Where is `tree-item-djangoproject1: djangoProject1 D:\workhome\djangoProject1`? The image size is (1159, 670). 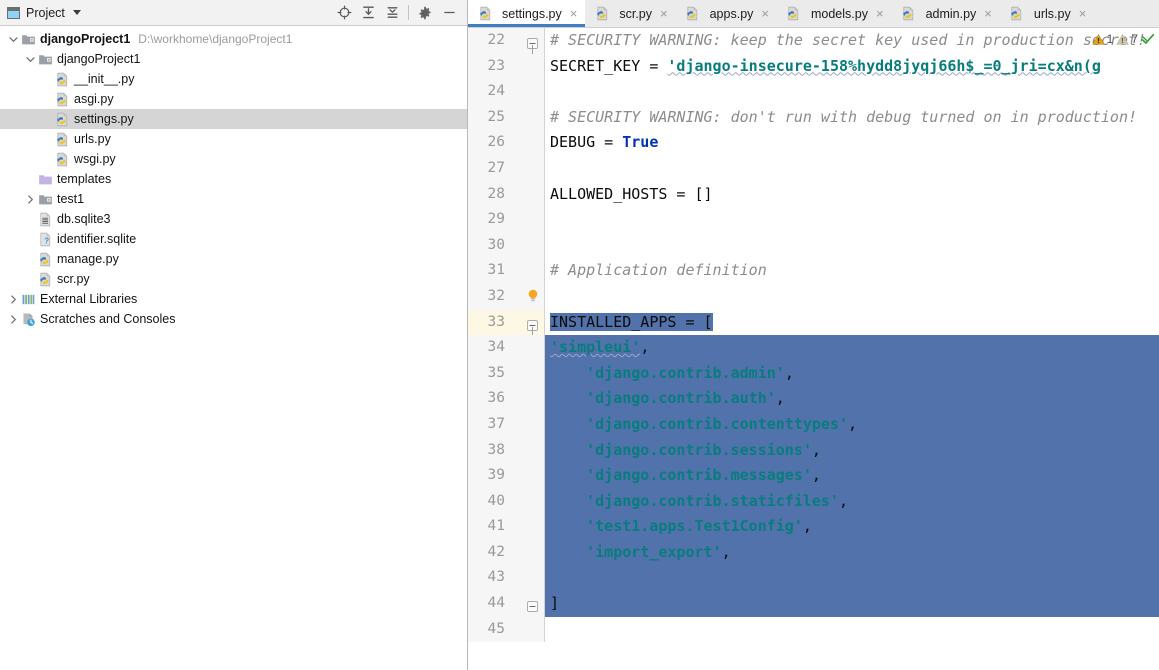 tree-item-djangoproject1: djangoProject1 D:\workhome\djangoProject1 is located at coordinates (233, 39).